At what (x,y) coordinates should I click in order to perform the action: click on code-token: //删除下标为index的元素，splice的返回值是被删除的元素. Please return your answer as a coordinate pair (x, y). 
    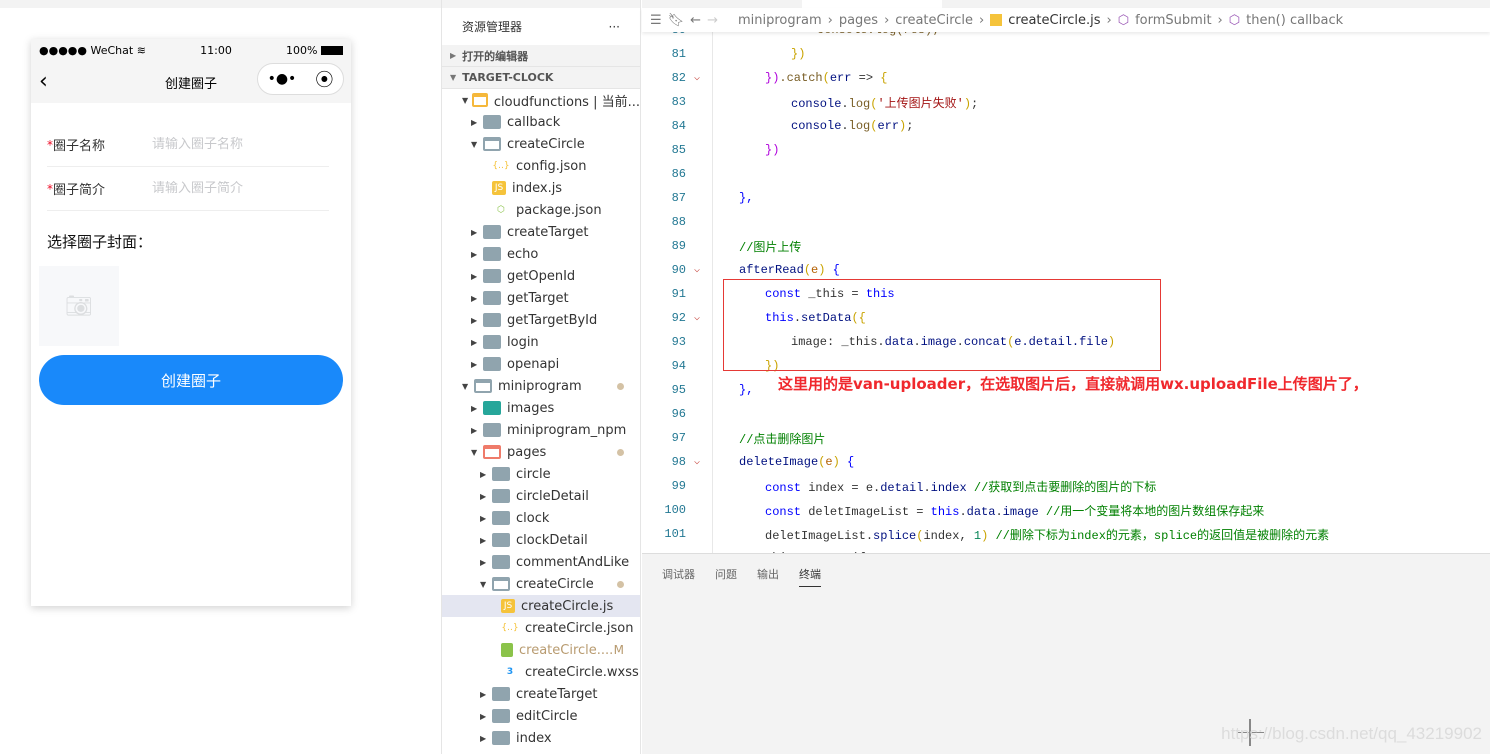
    Looking at the image, I should click on (1159, 535).